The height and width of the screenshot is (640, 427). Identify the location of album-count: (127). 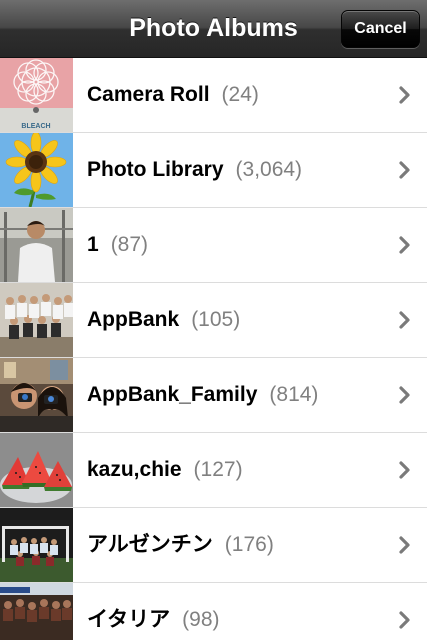
(218, 469).